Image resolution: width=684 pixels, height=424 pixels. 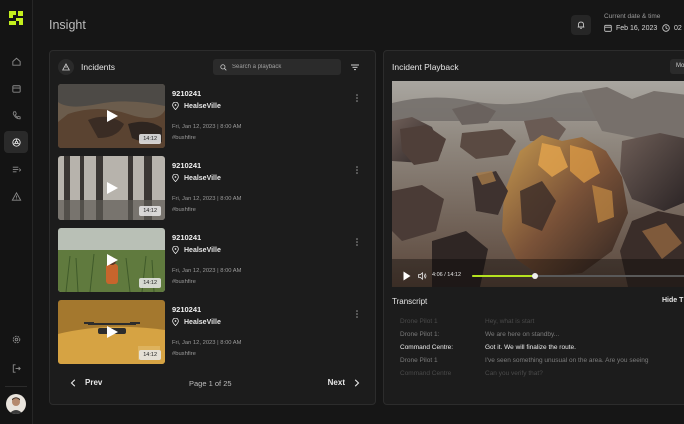 I want to click on more-button: Mo, so click(x=677, y=66).